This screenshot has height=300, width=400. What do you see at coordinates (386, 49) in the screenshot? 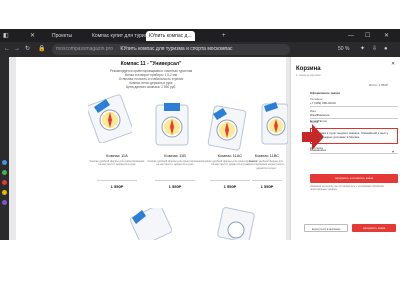
I see `profile-icon: ●` at bounding box center [386, 49].